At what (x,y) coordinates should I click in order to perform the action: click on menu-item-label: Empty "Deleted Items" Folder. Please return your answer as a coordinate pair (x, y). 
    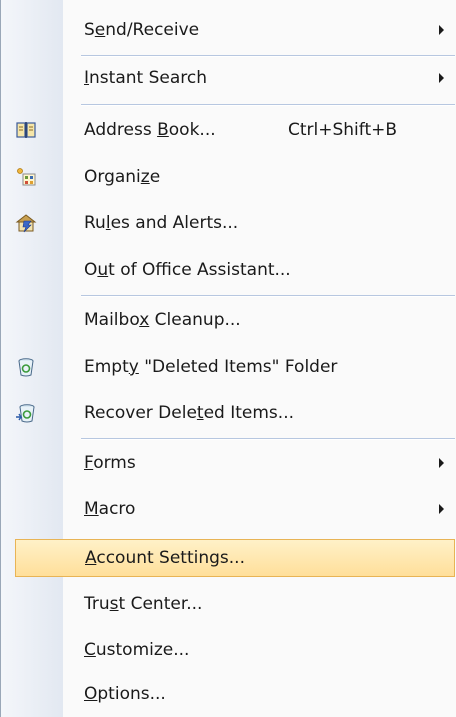
    Looking at the image, I should click on (211, 367).